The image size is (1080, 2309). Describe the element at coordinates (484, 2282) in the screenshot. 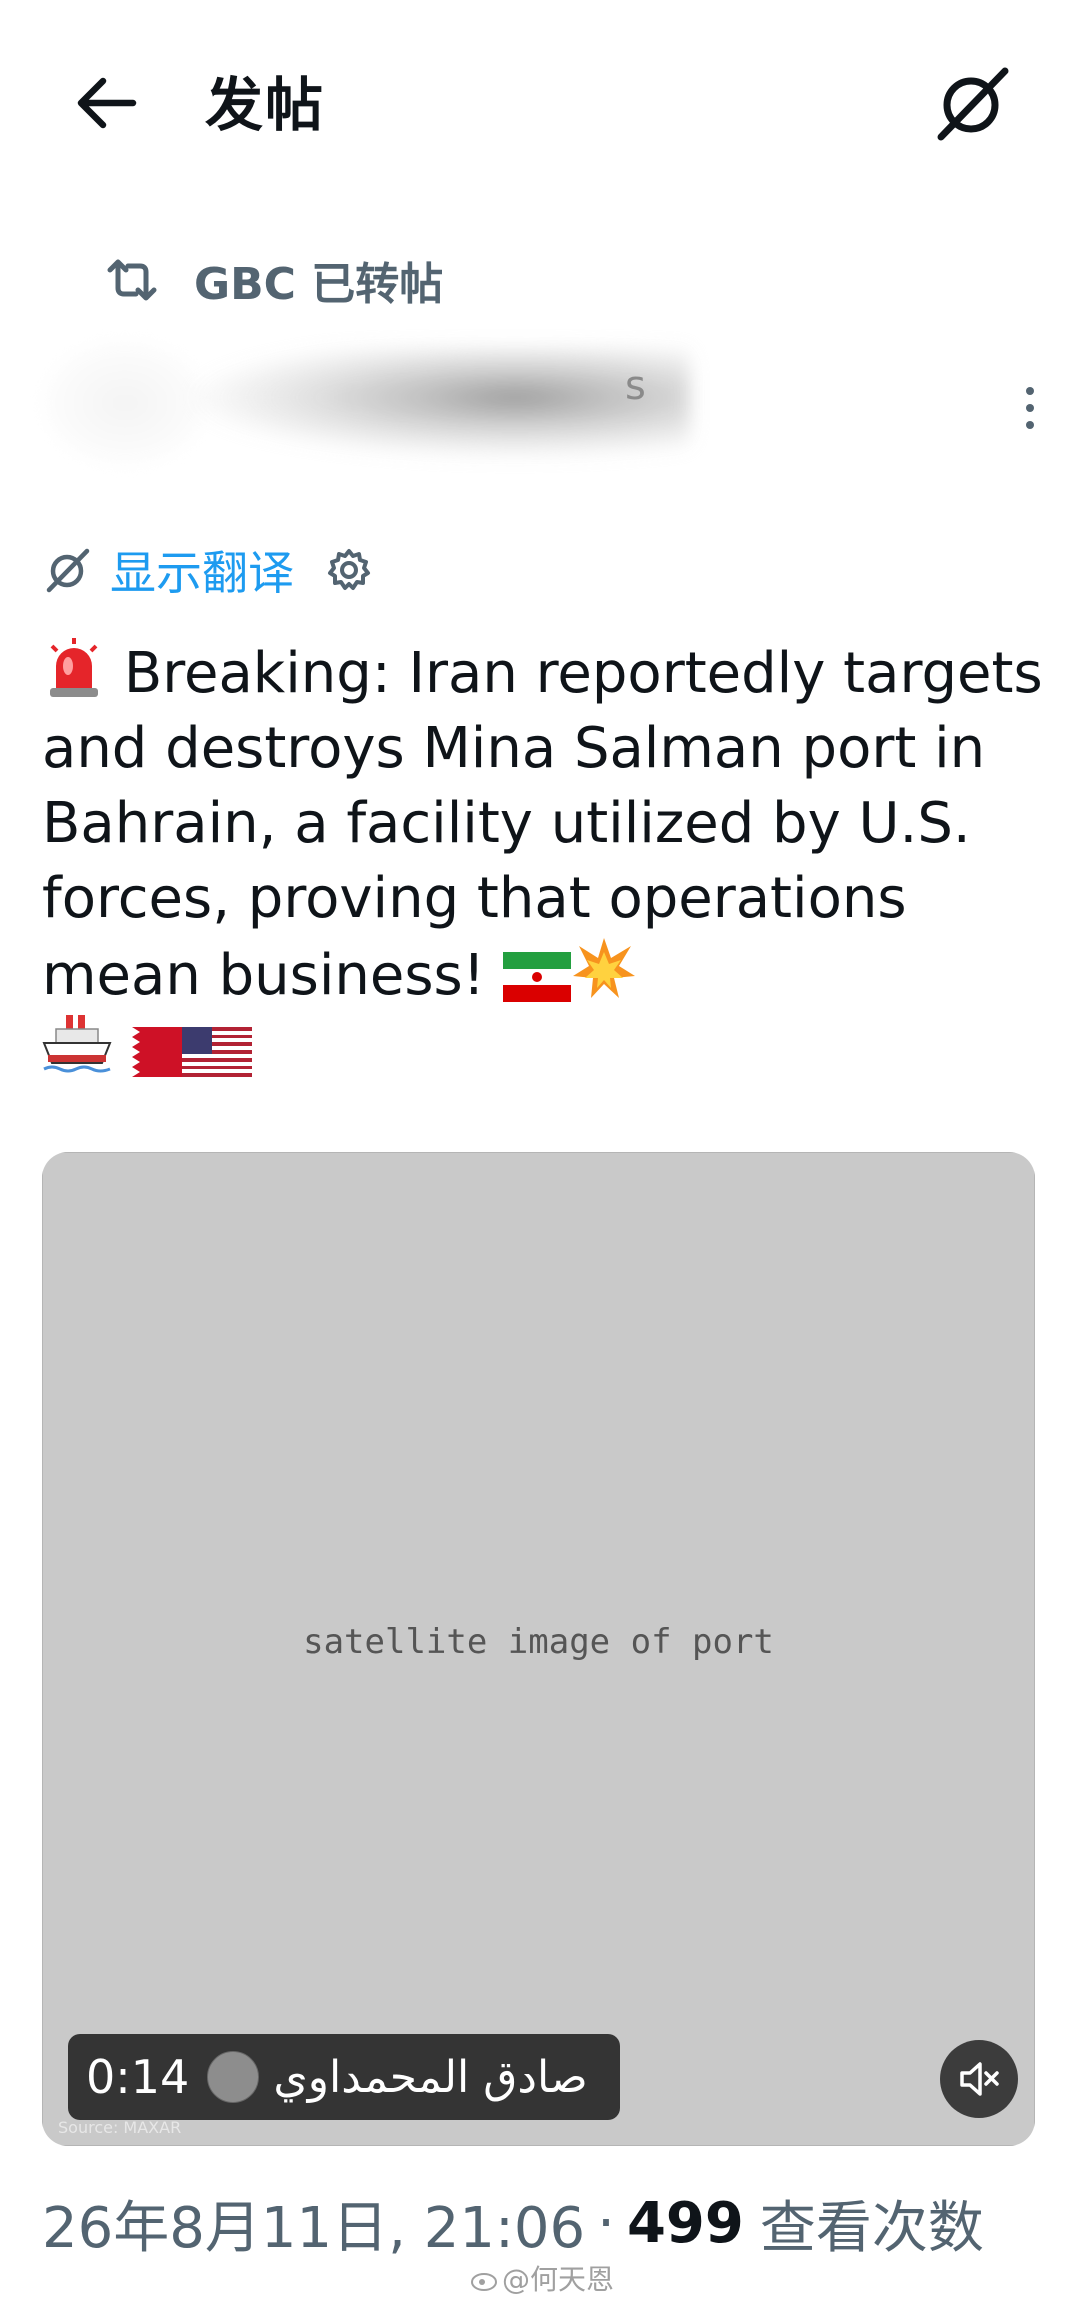

I see `weibo-logo-icon` at that location.